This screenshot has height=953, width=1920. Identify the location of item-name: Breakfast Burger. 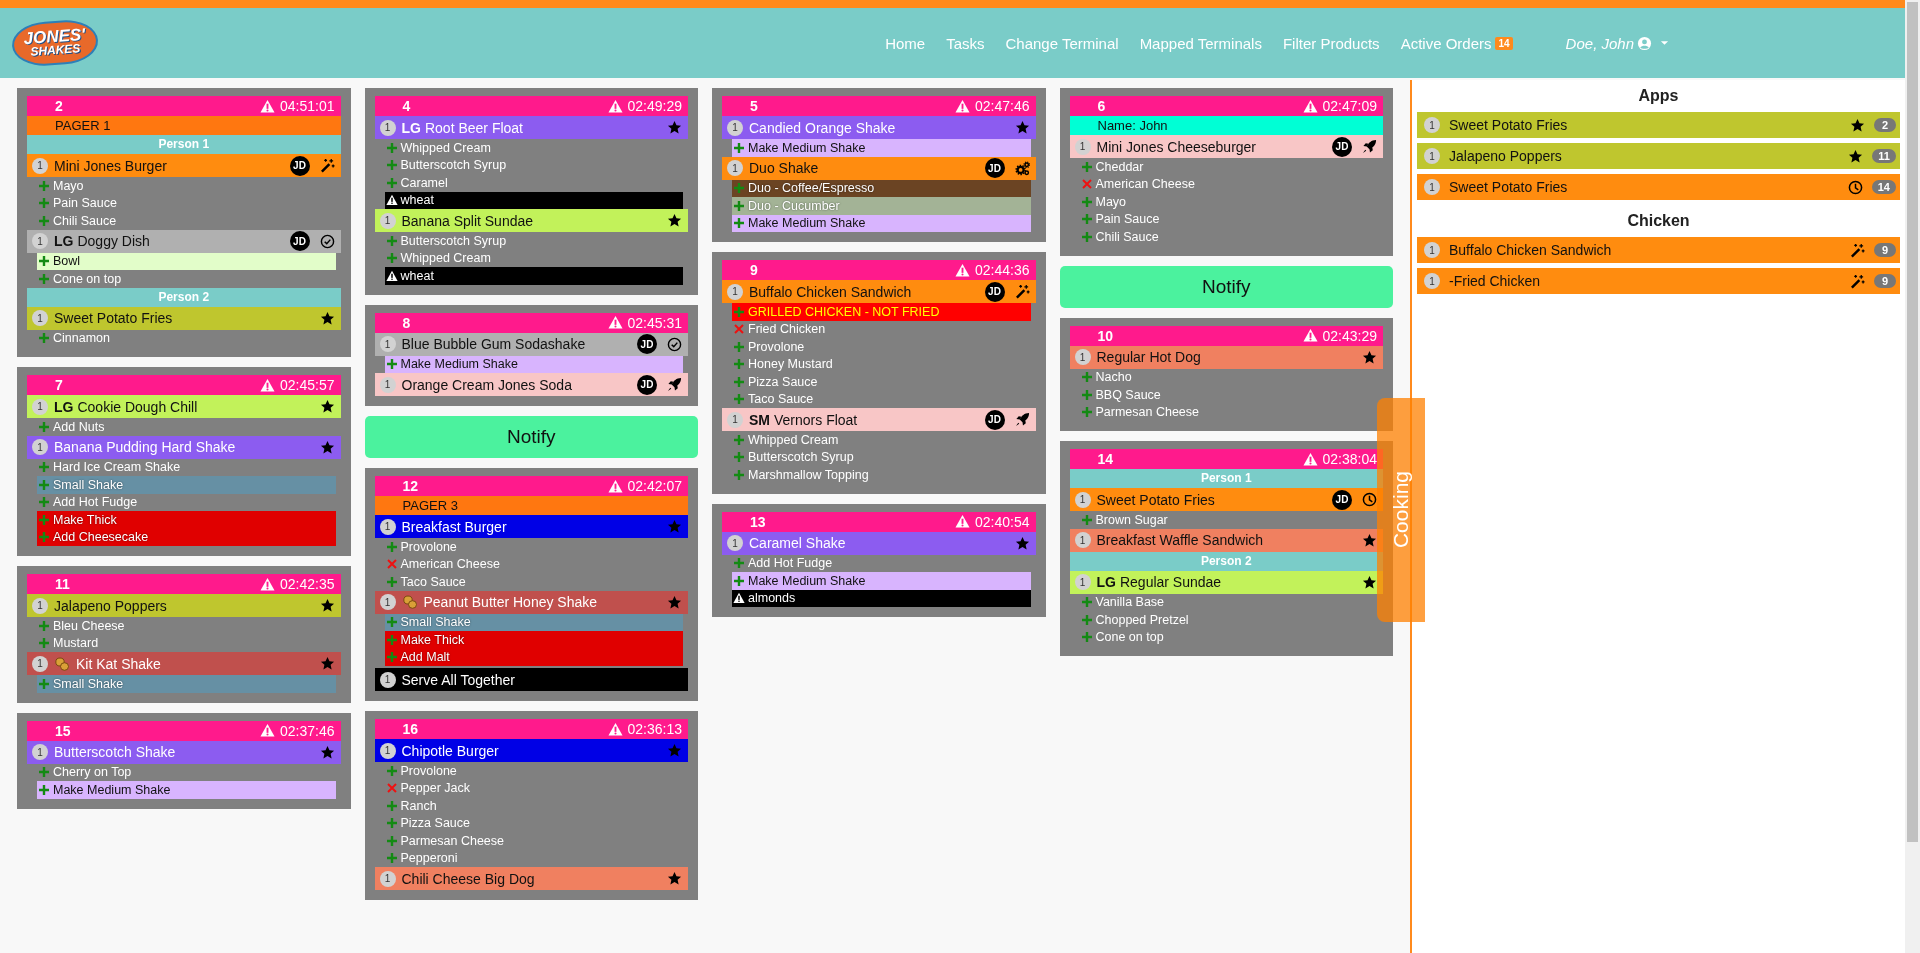
(454, 526).